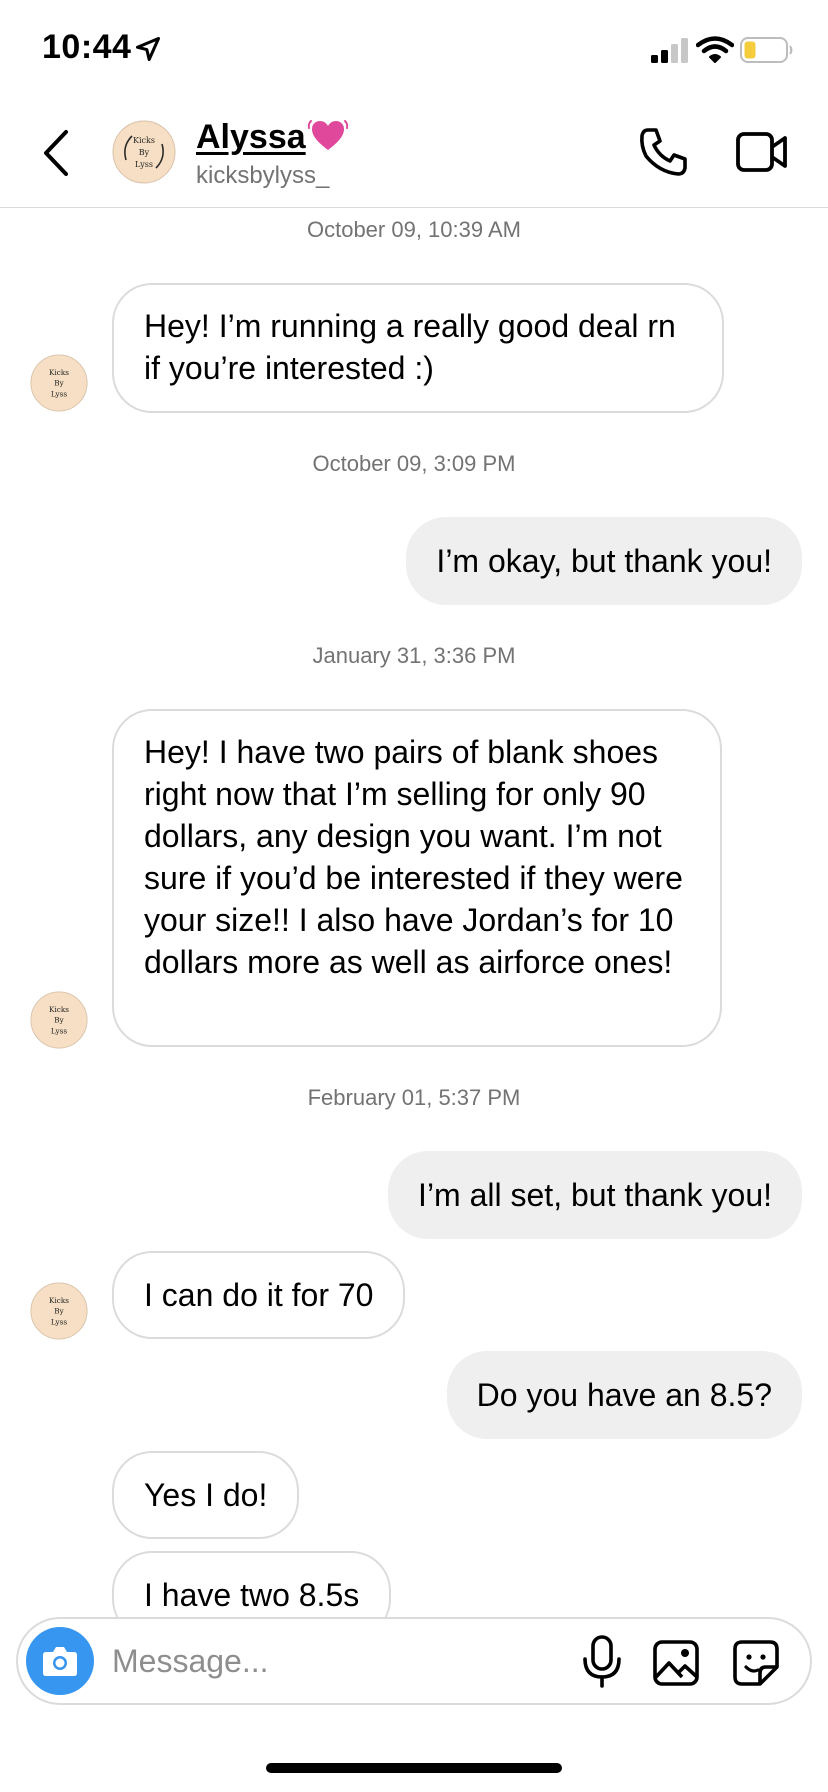 The height and width of the screenshot is (1792, 828). Describe the element at coordinates (87, 47) in the screenshot. I see `status-time: 10:44` at that location.